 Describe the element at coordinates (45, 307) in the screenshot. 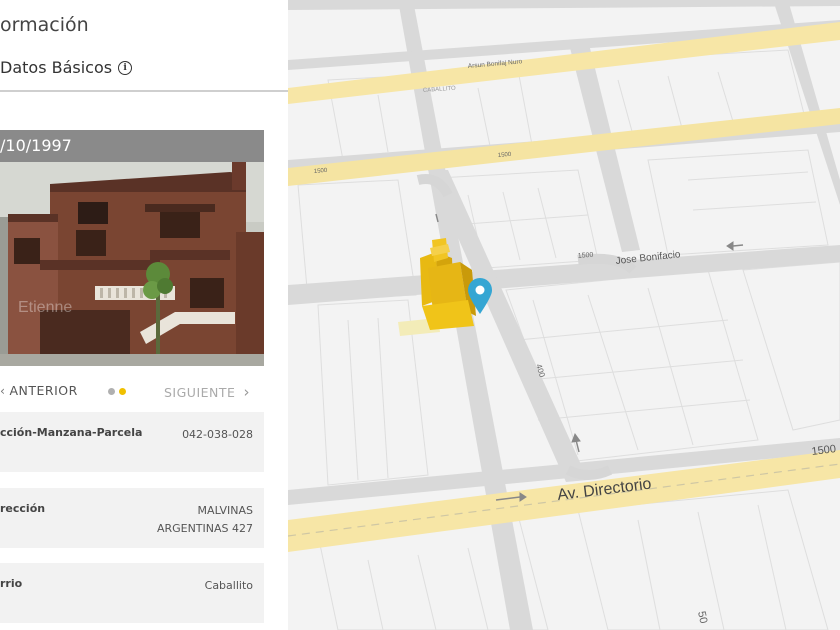

I see `photo-watermark: Etienne` at that location.